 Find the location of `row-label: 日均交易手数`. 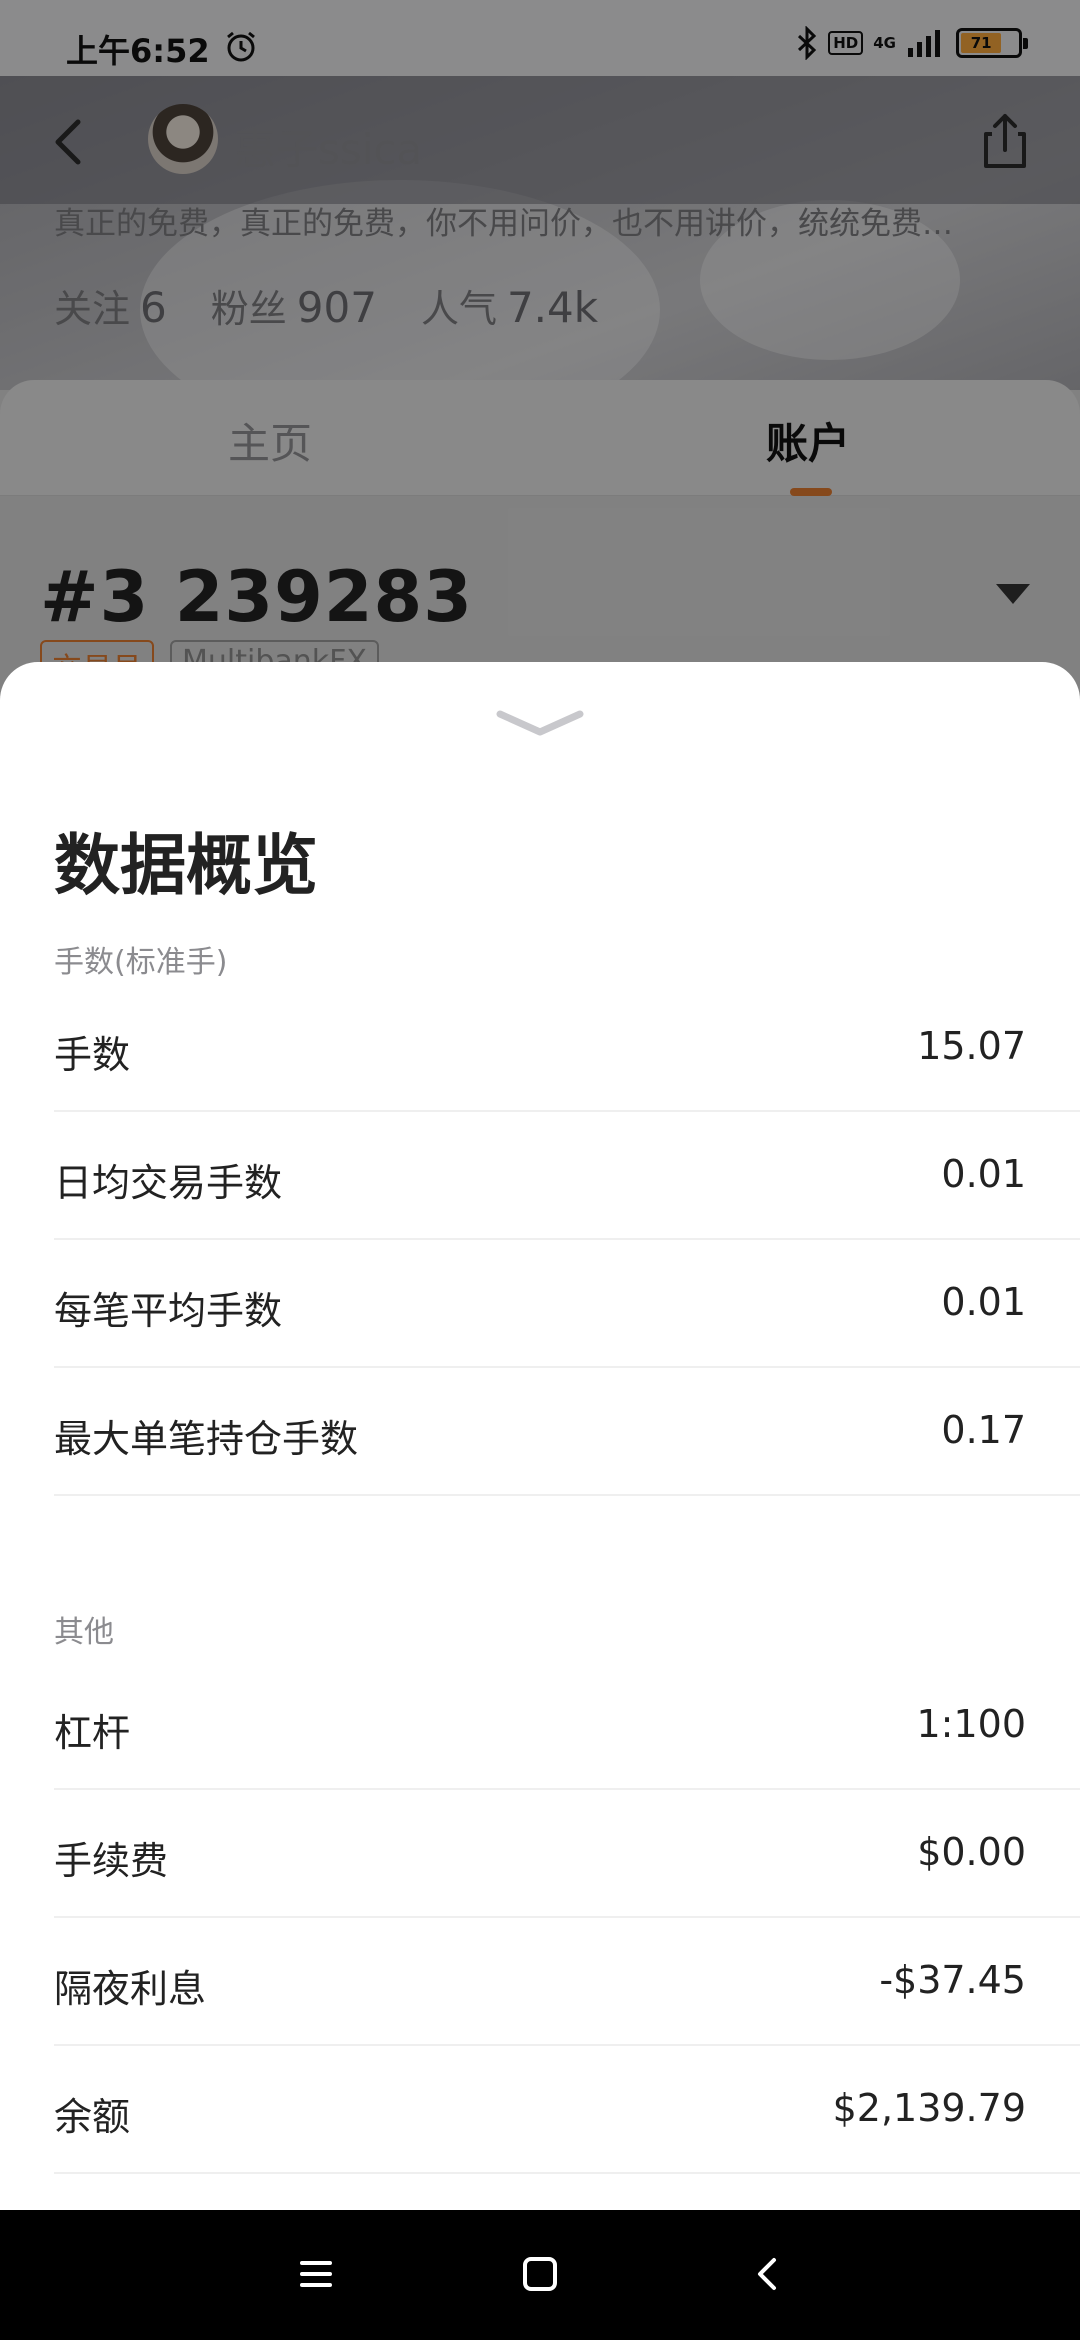

row-label: 日均交易手数 is located at coordinates (168, 1183).